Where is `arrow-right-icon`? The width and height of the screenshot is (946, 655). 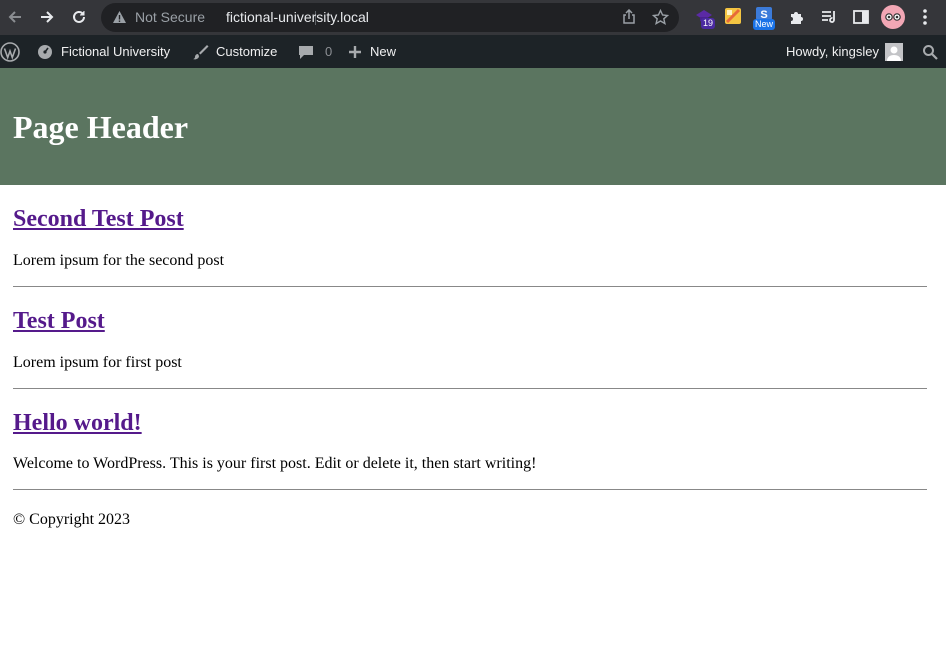 arrow-right-icon is located at coordinates (47, 17).